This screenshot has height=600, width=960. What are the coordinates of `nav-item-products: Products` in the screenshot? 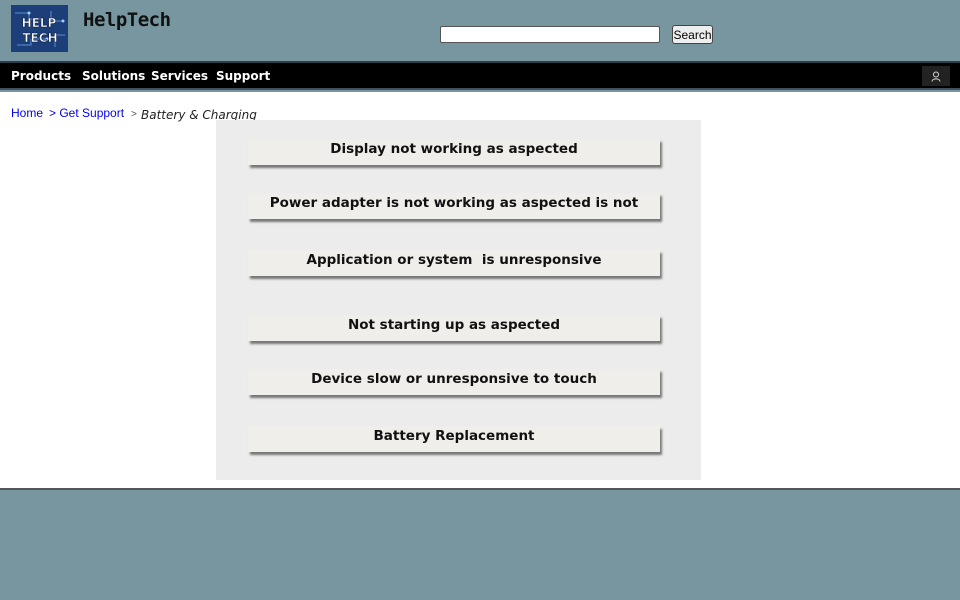 It's located at (41, 76).